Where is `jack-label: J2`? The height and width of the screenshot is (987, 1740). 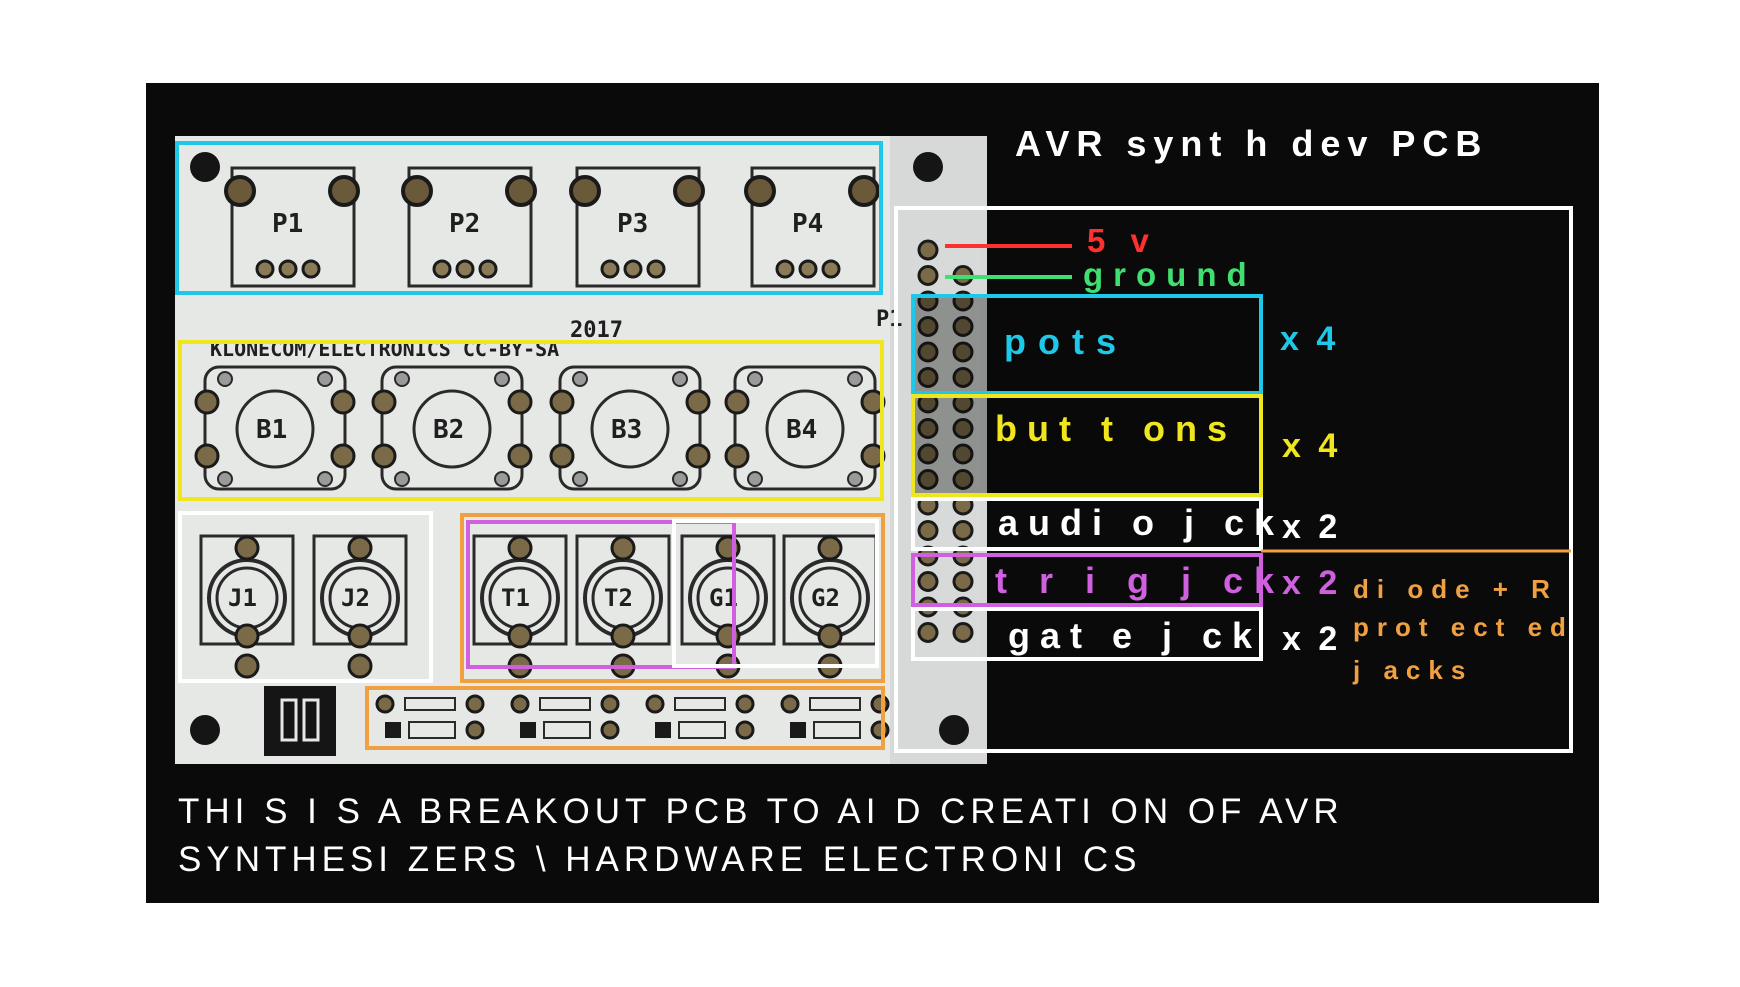
jack-label: J2 is located at coordinates (355, 598).